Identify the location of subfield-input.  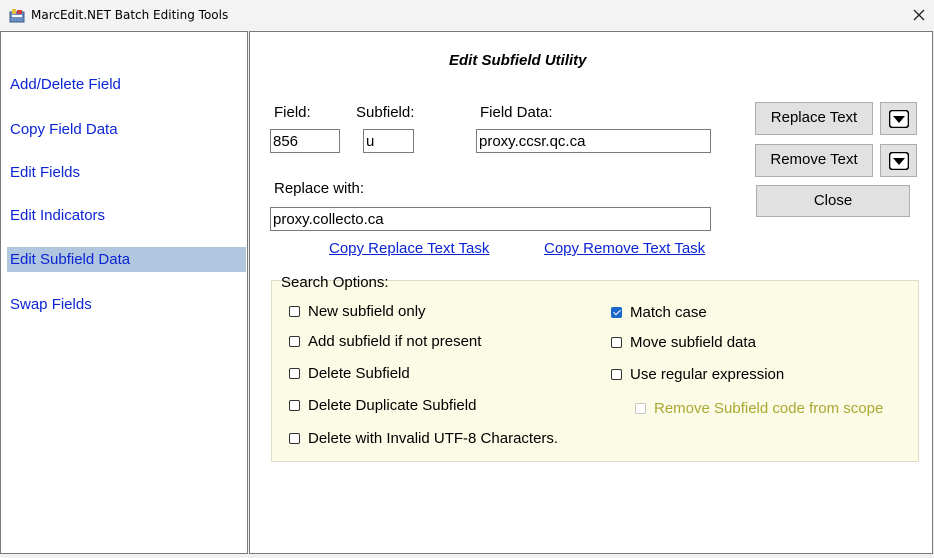
(388, 141).